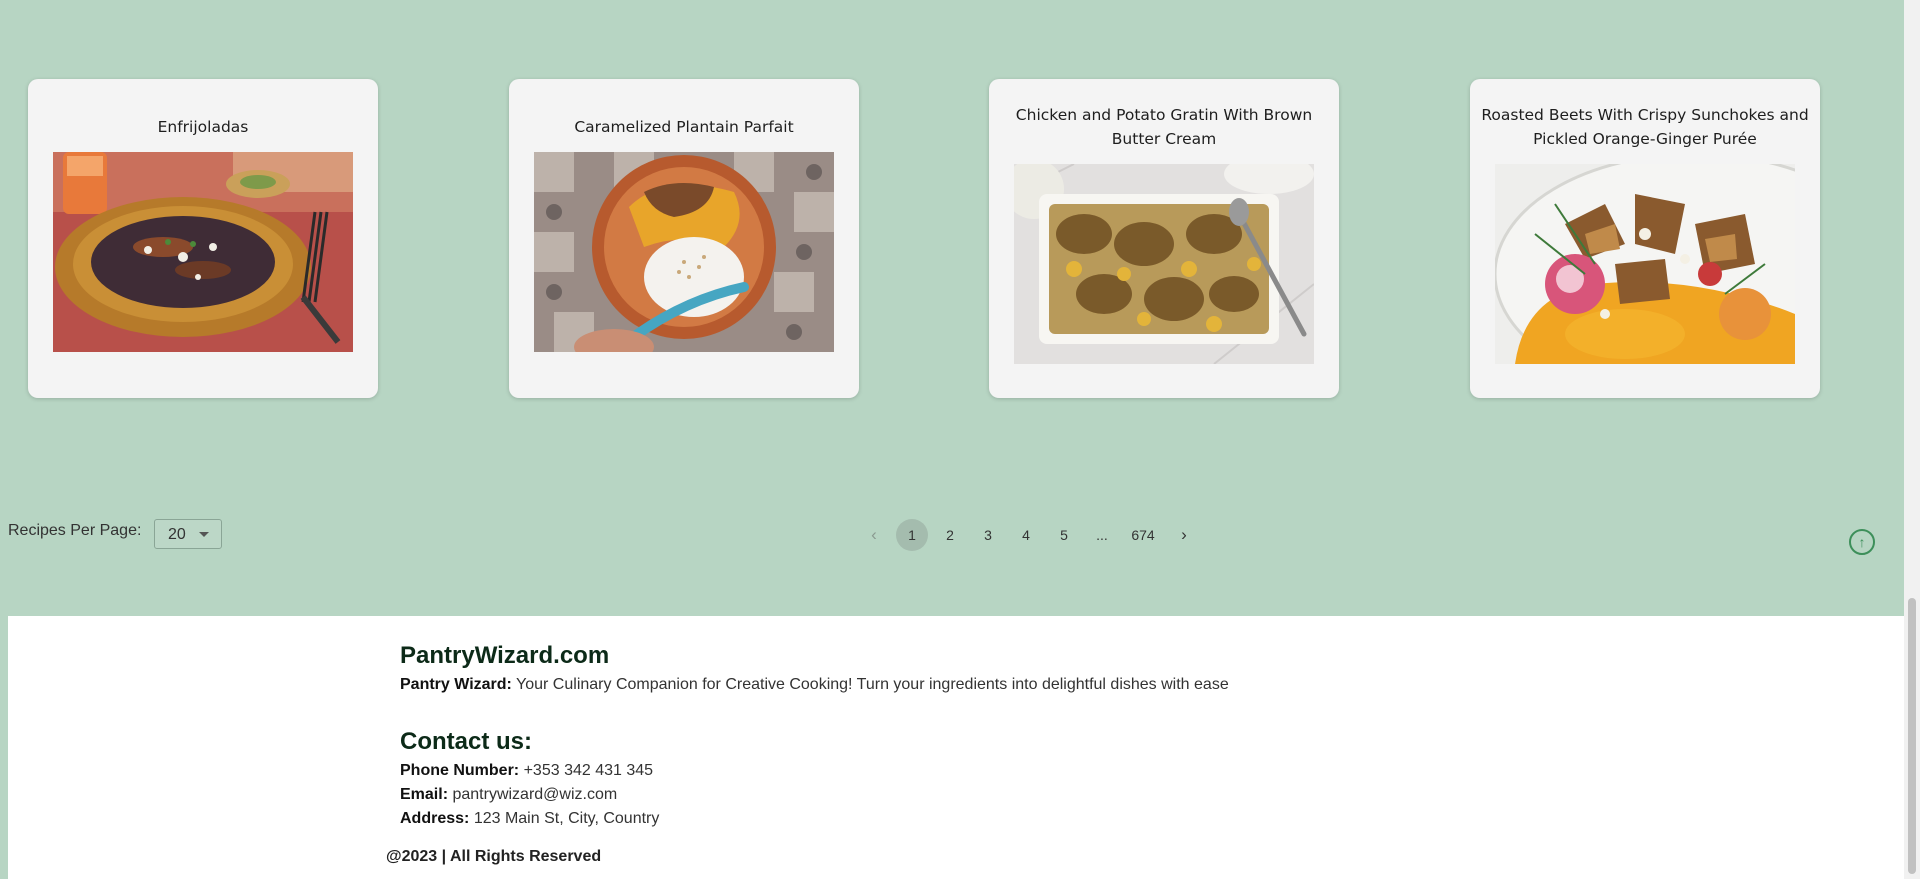 This screenshot has height=879, width=1920. What do you see at coordinates (1912, 736) in the screenshot?
I see `scrollbar-thumb` at bounding box center [1912, 736].